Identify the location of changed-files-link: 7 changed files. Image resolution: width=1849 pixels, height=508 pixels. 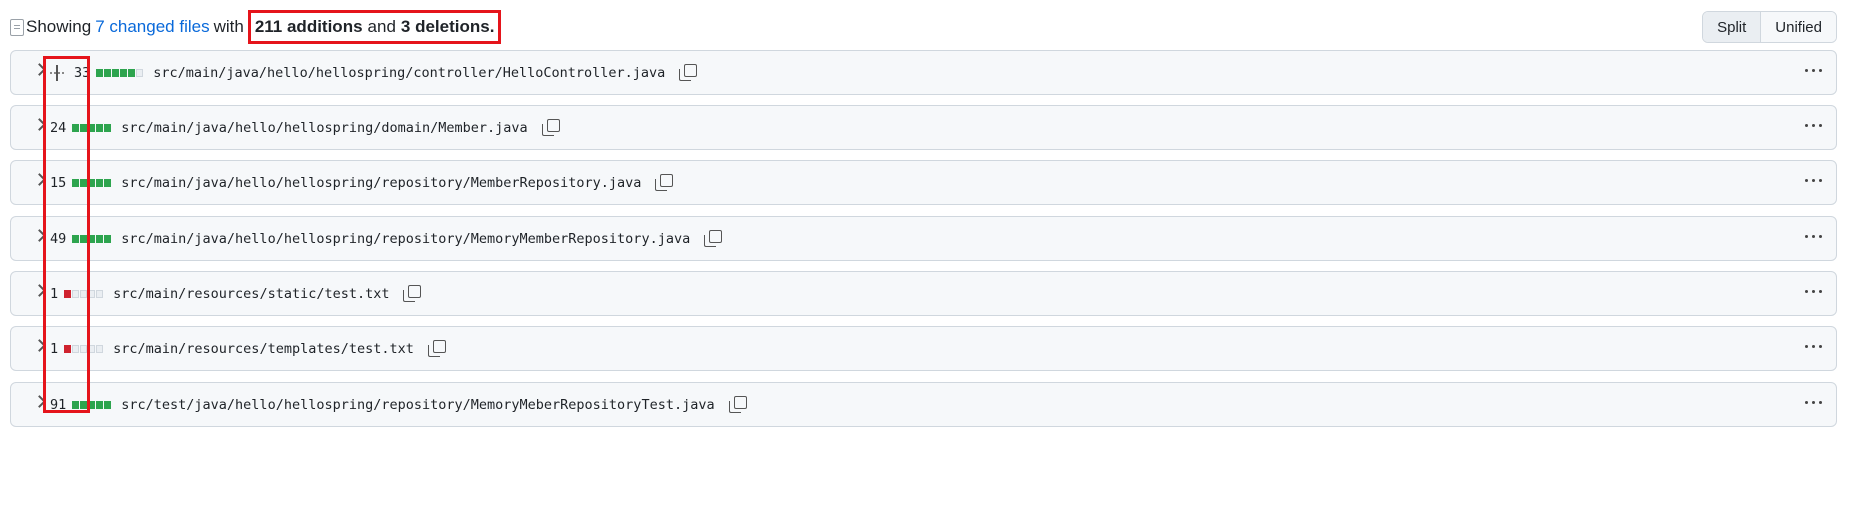
(152, 27).